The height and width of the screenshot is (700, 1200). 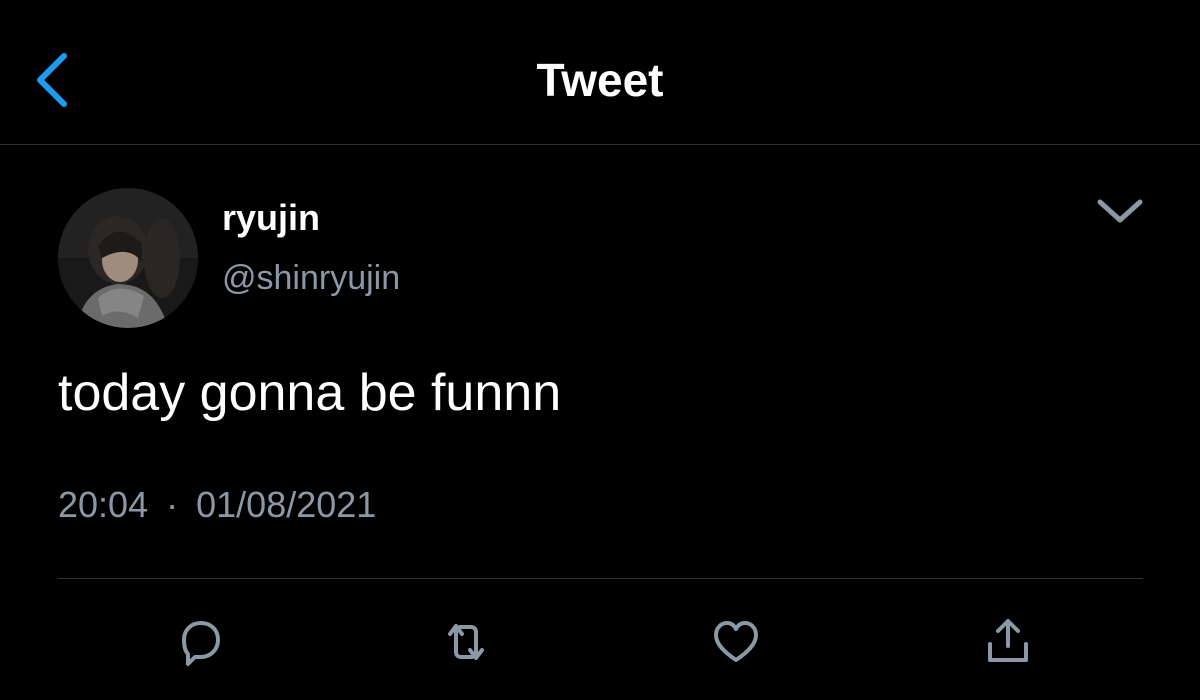 I want to click on chevron-down-icon, so click(x=1120, y=211).